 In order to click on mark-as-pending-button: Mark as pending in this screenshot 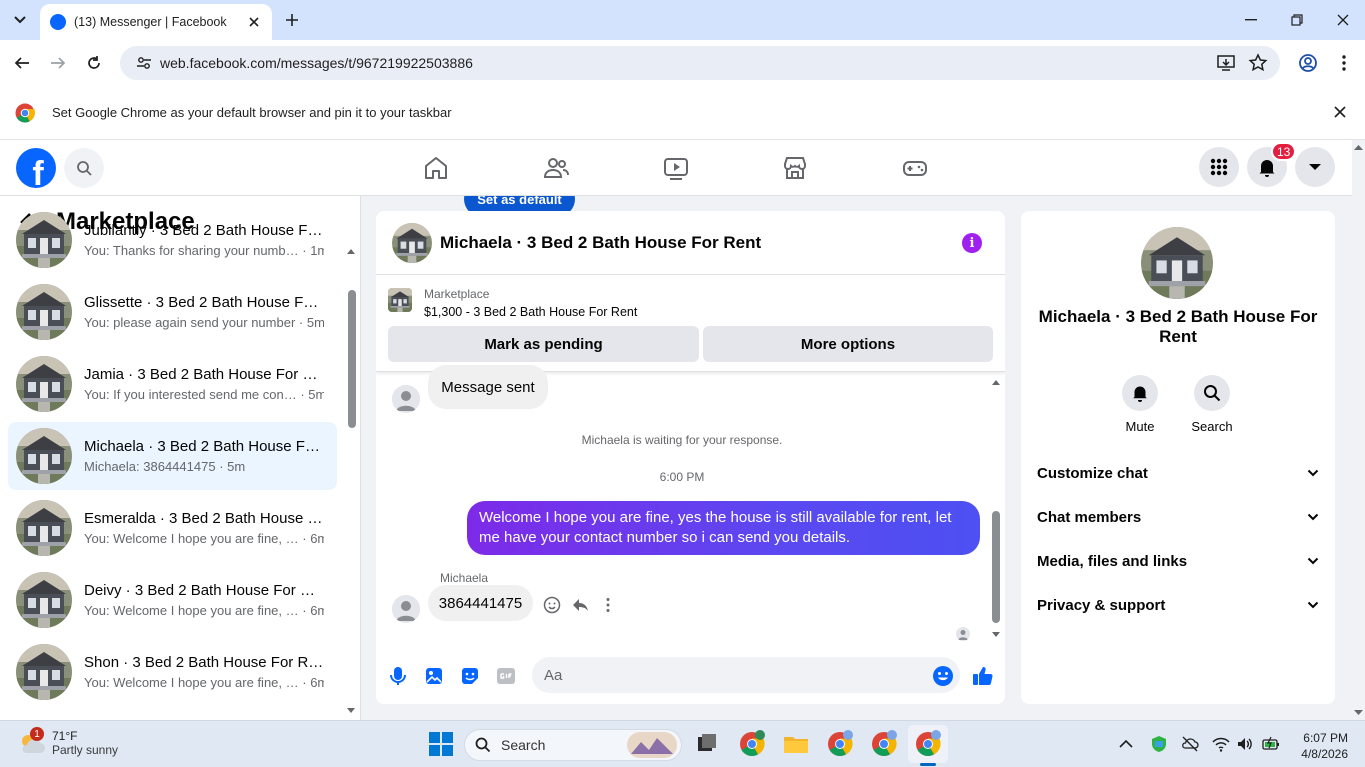, I will do `click(543, 344)`.